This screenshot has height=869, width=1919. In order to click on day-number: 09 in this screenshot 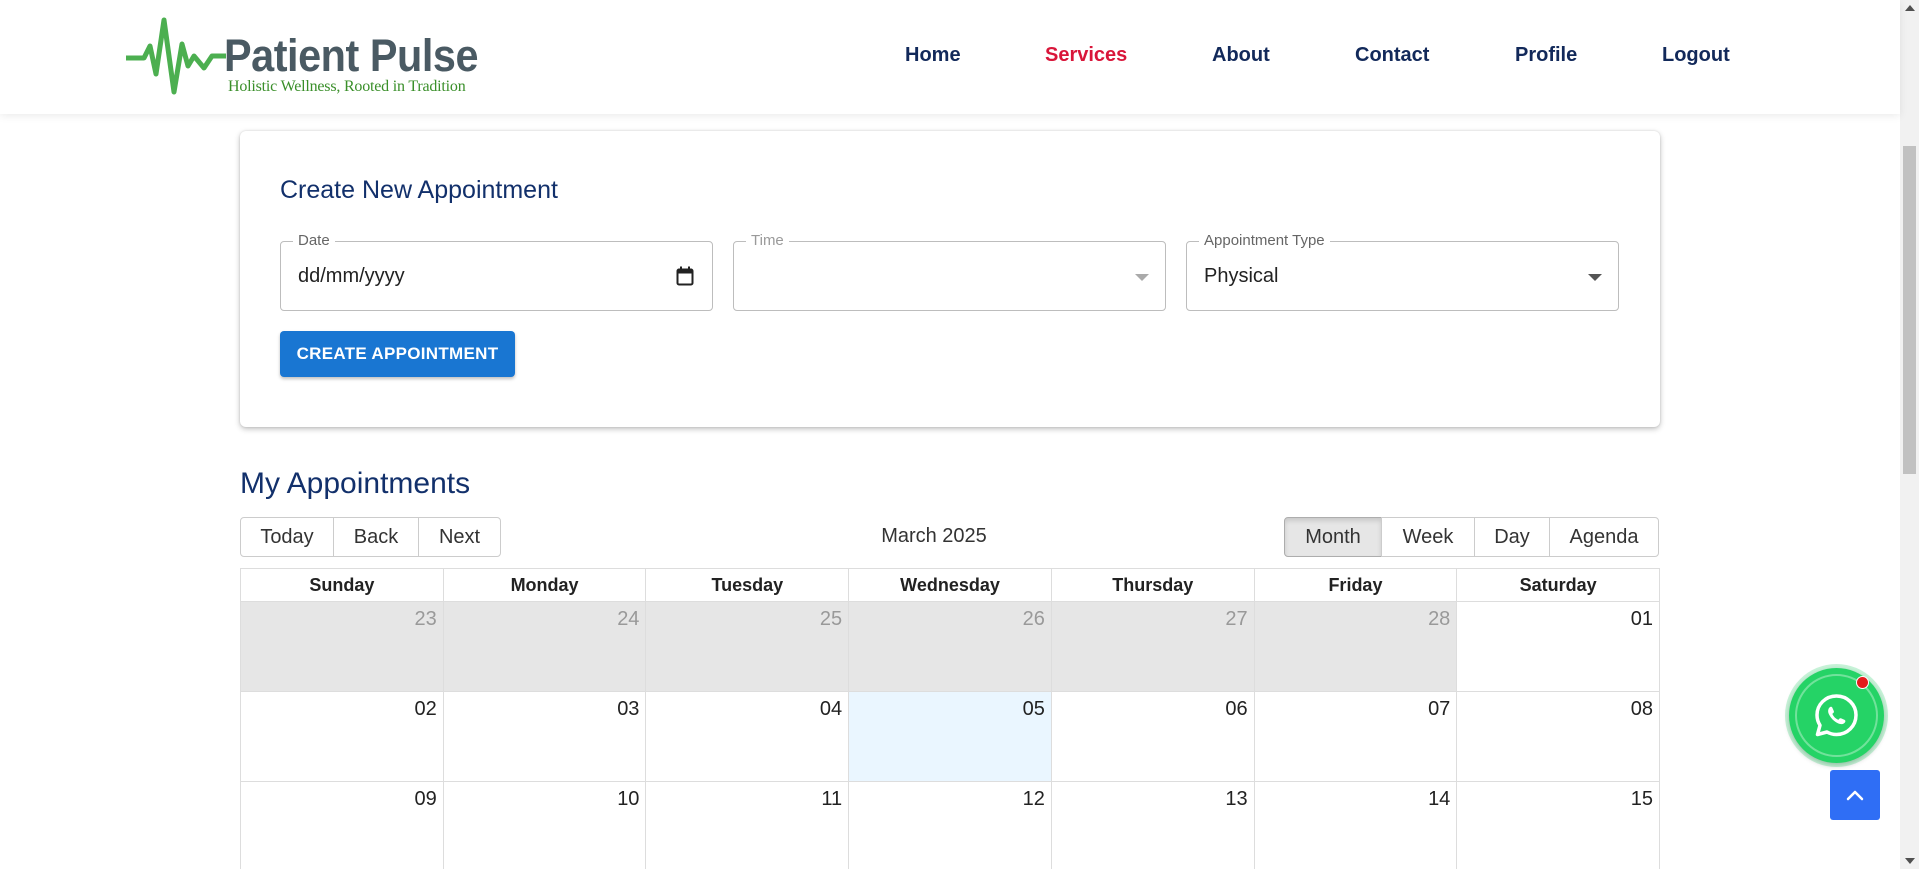, I will do `click(425, 799)`.